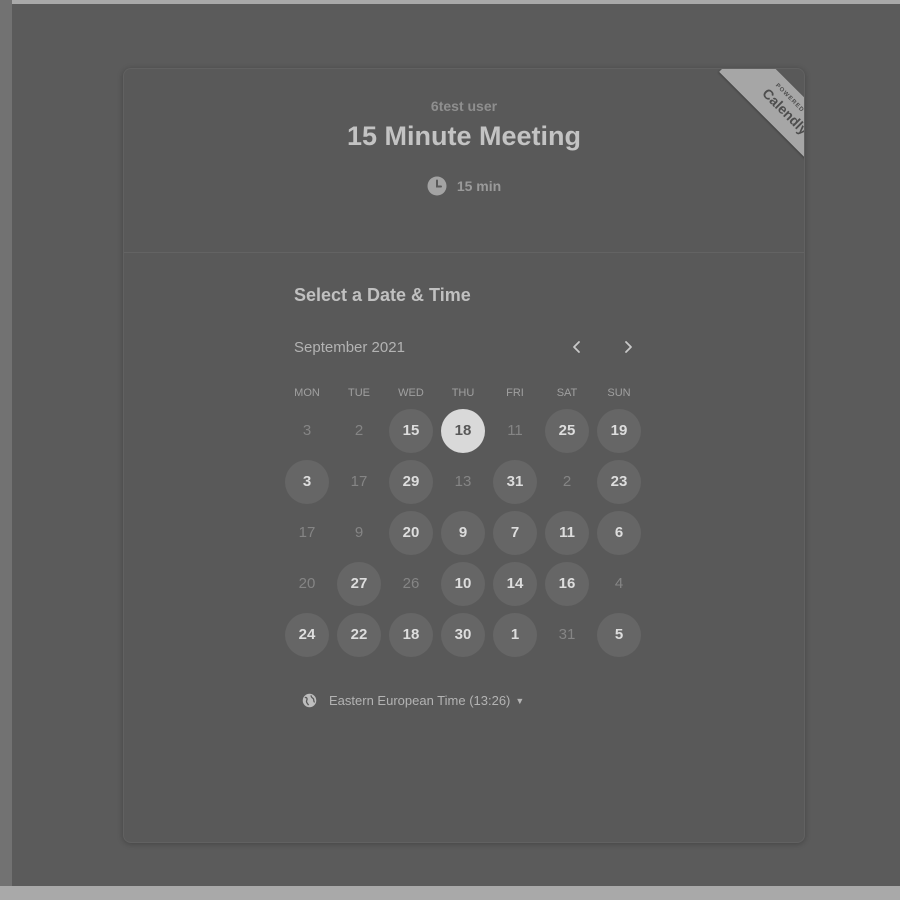  I want to click on available-day-button: 6, so click(619, 532).